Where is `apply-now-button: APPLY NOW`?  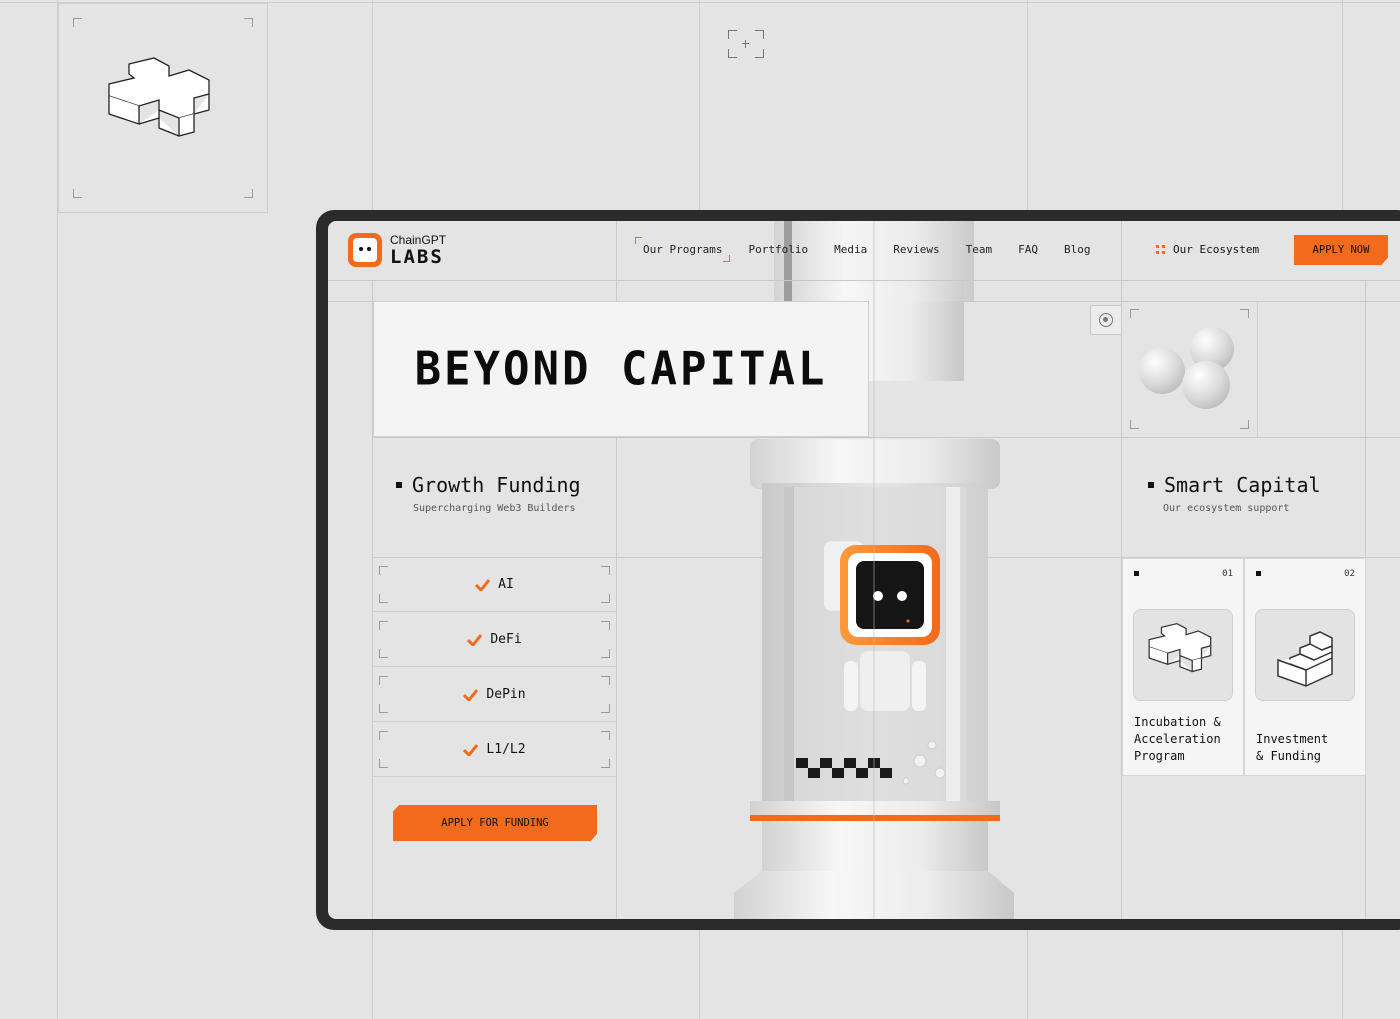
apply-now-button: APPLY NOW is located at coordinates (1341, 250).